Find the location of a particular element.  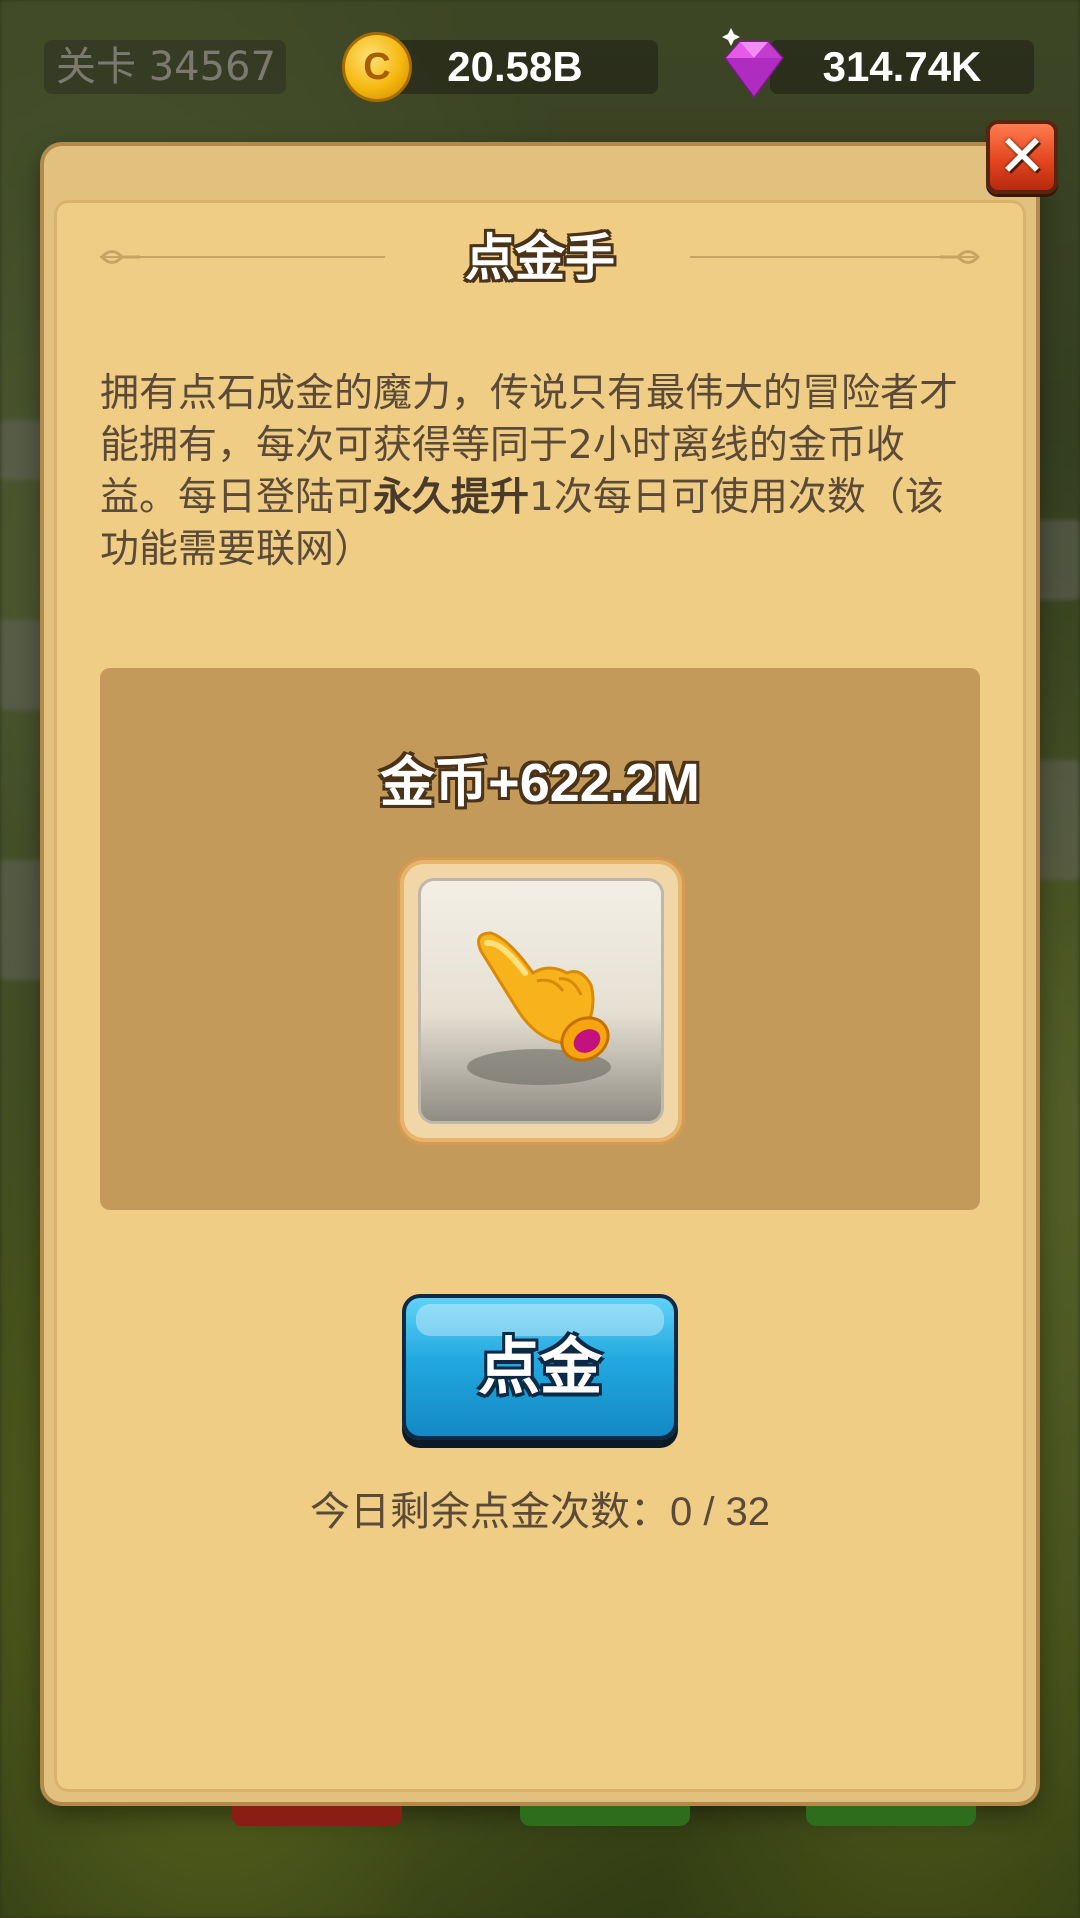

remaining-uses: 今日剩余点金次数：0 / 32 is located at coordinates (540, 1512).